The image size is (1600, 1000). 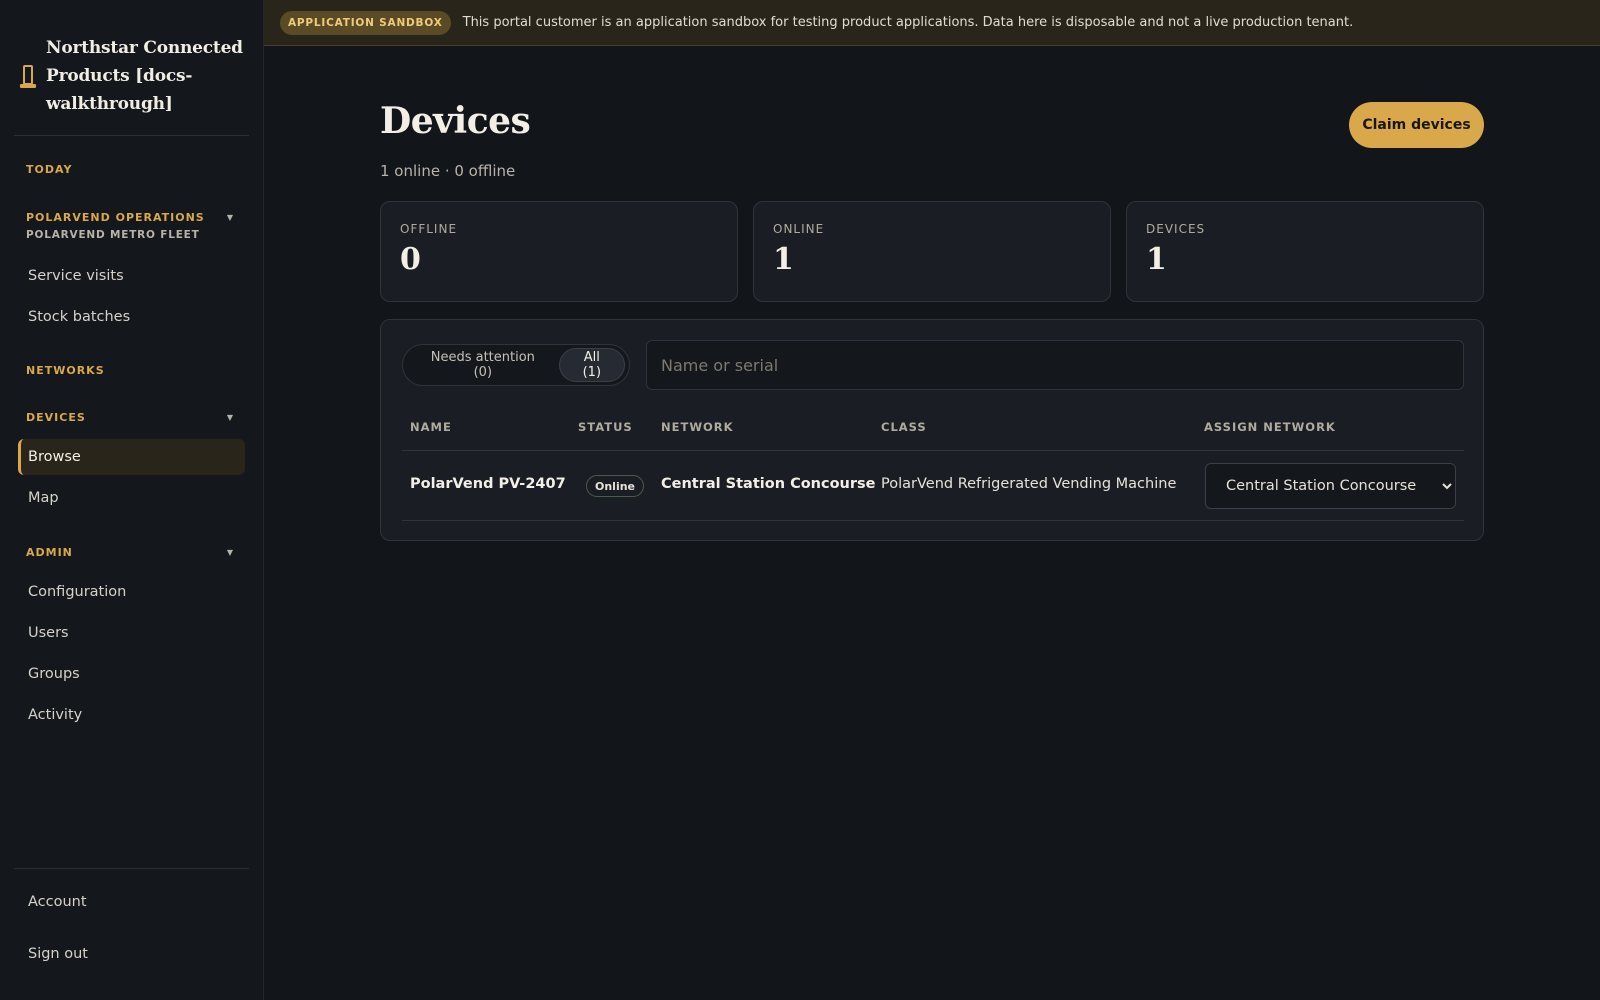 What do you see at coordinates (131, 902) in the screenshot?
I see `sidebar-item-account: Account` at bounding box center [131, 902].